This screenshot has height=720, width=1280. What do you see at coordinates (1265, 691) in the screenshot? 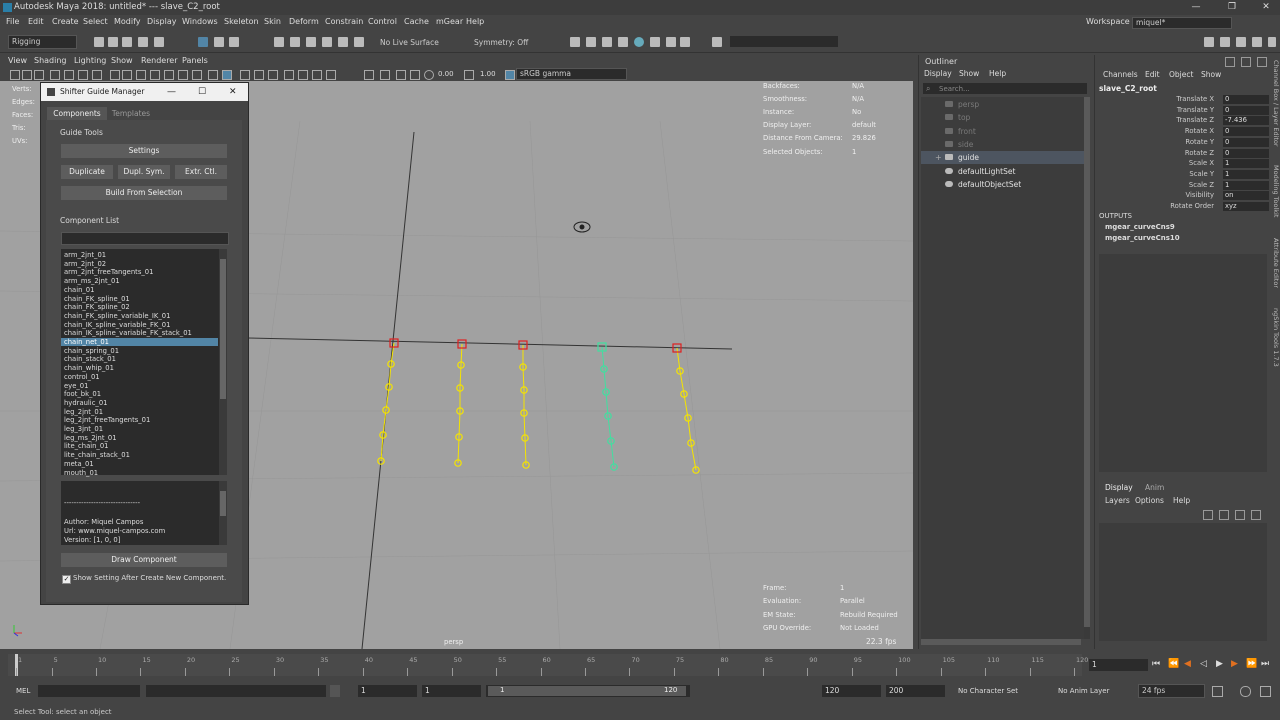
I see `preferences-icon` at bounding box center [1265, 691].